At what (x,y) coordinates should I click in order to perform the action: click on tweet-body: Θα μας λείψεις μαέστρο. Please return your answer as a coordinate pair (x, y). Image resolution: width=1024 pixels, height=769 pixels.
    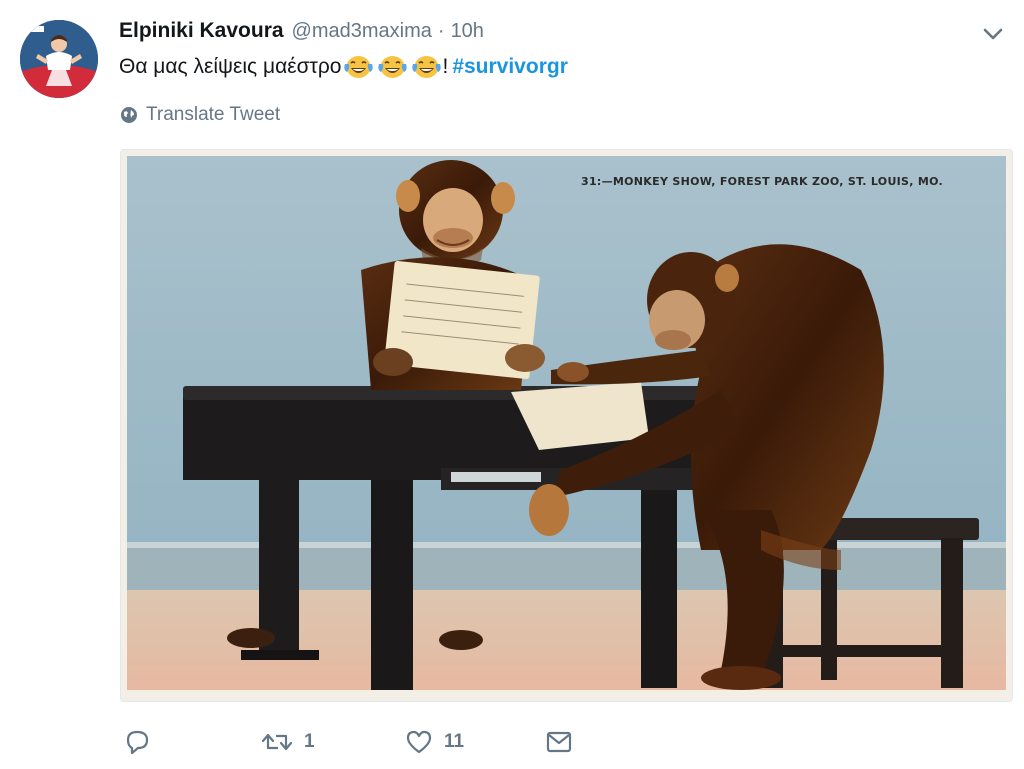
    Looking at the image, I should click on (230, 66).